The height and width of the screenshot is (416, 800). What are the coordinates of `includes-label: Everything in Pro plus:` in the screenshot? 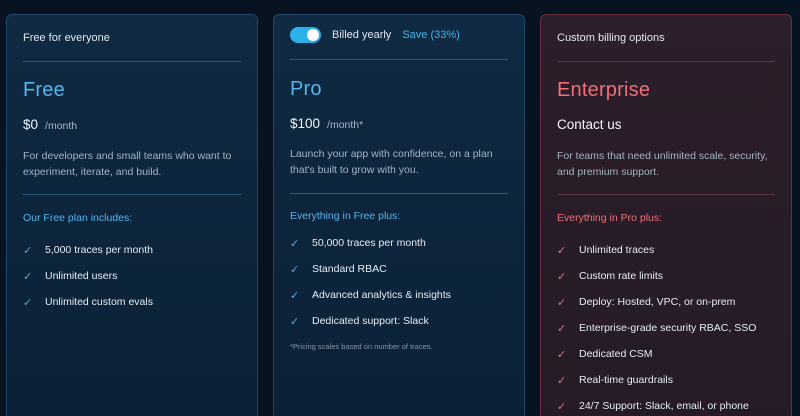 It's located at (610, 218).